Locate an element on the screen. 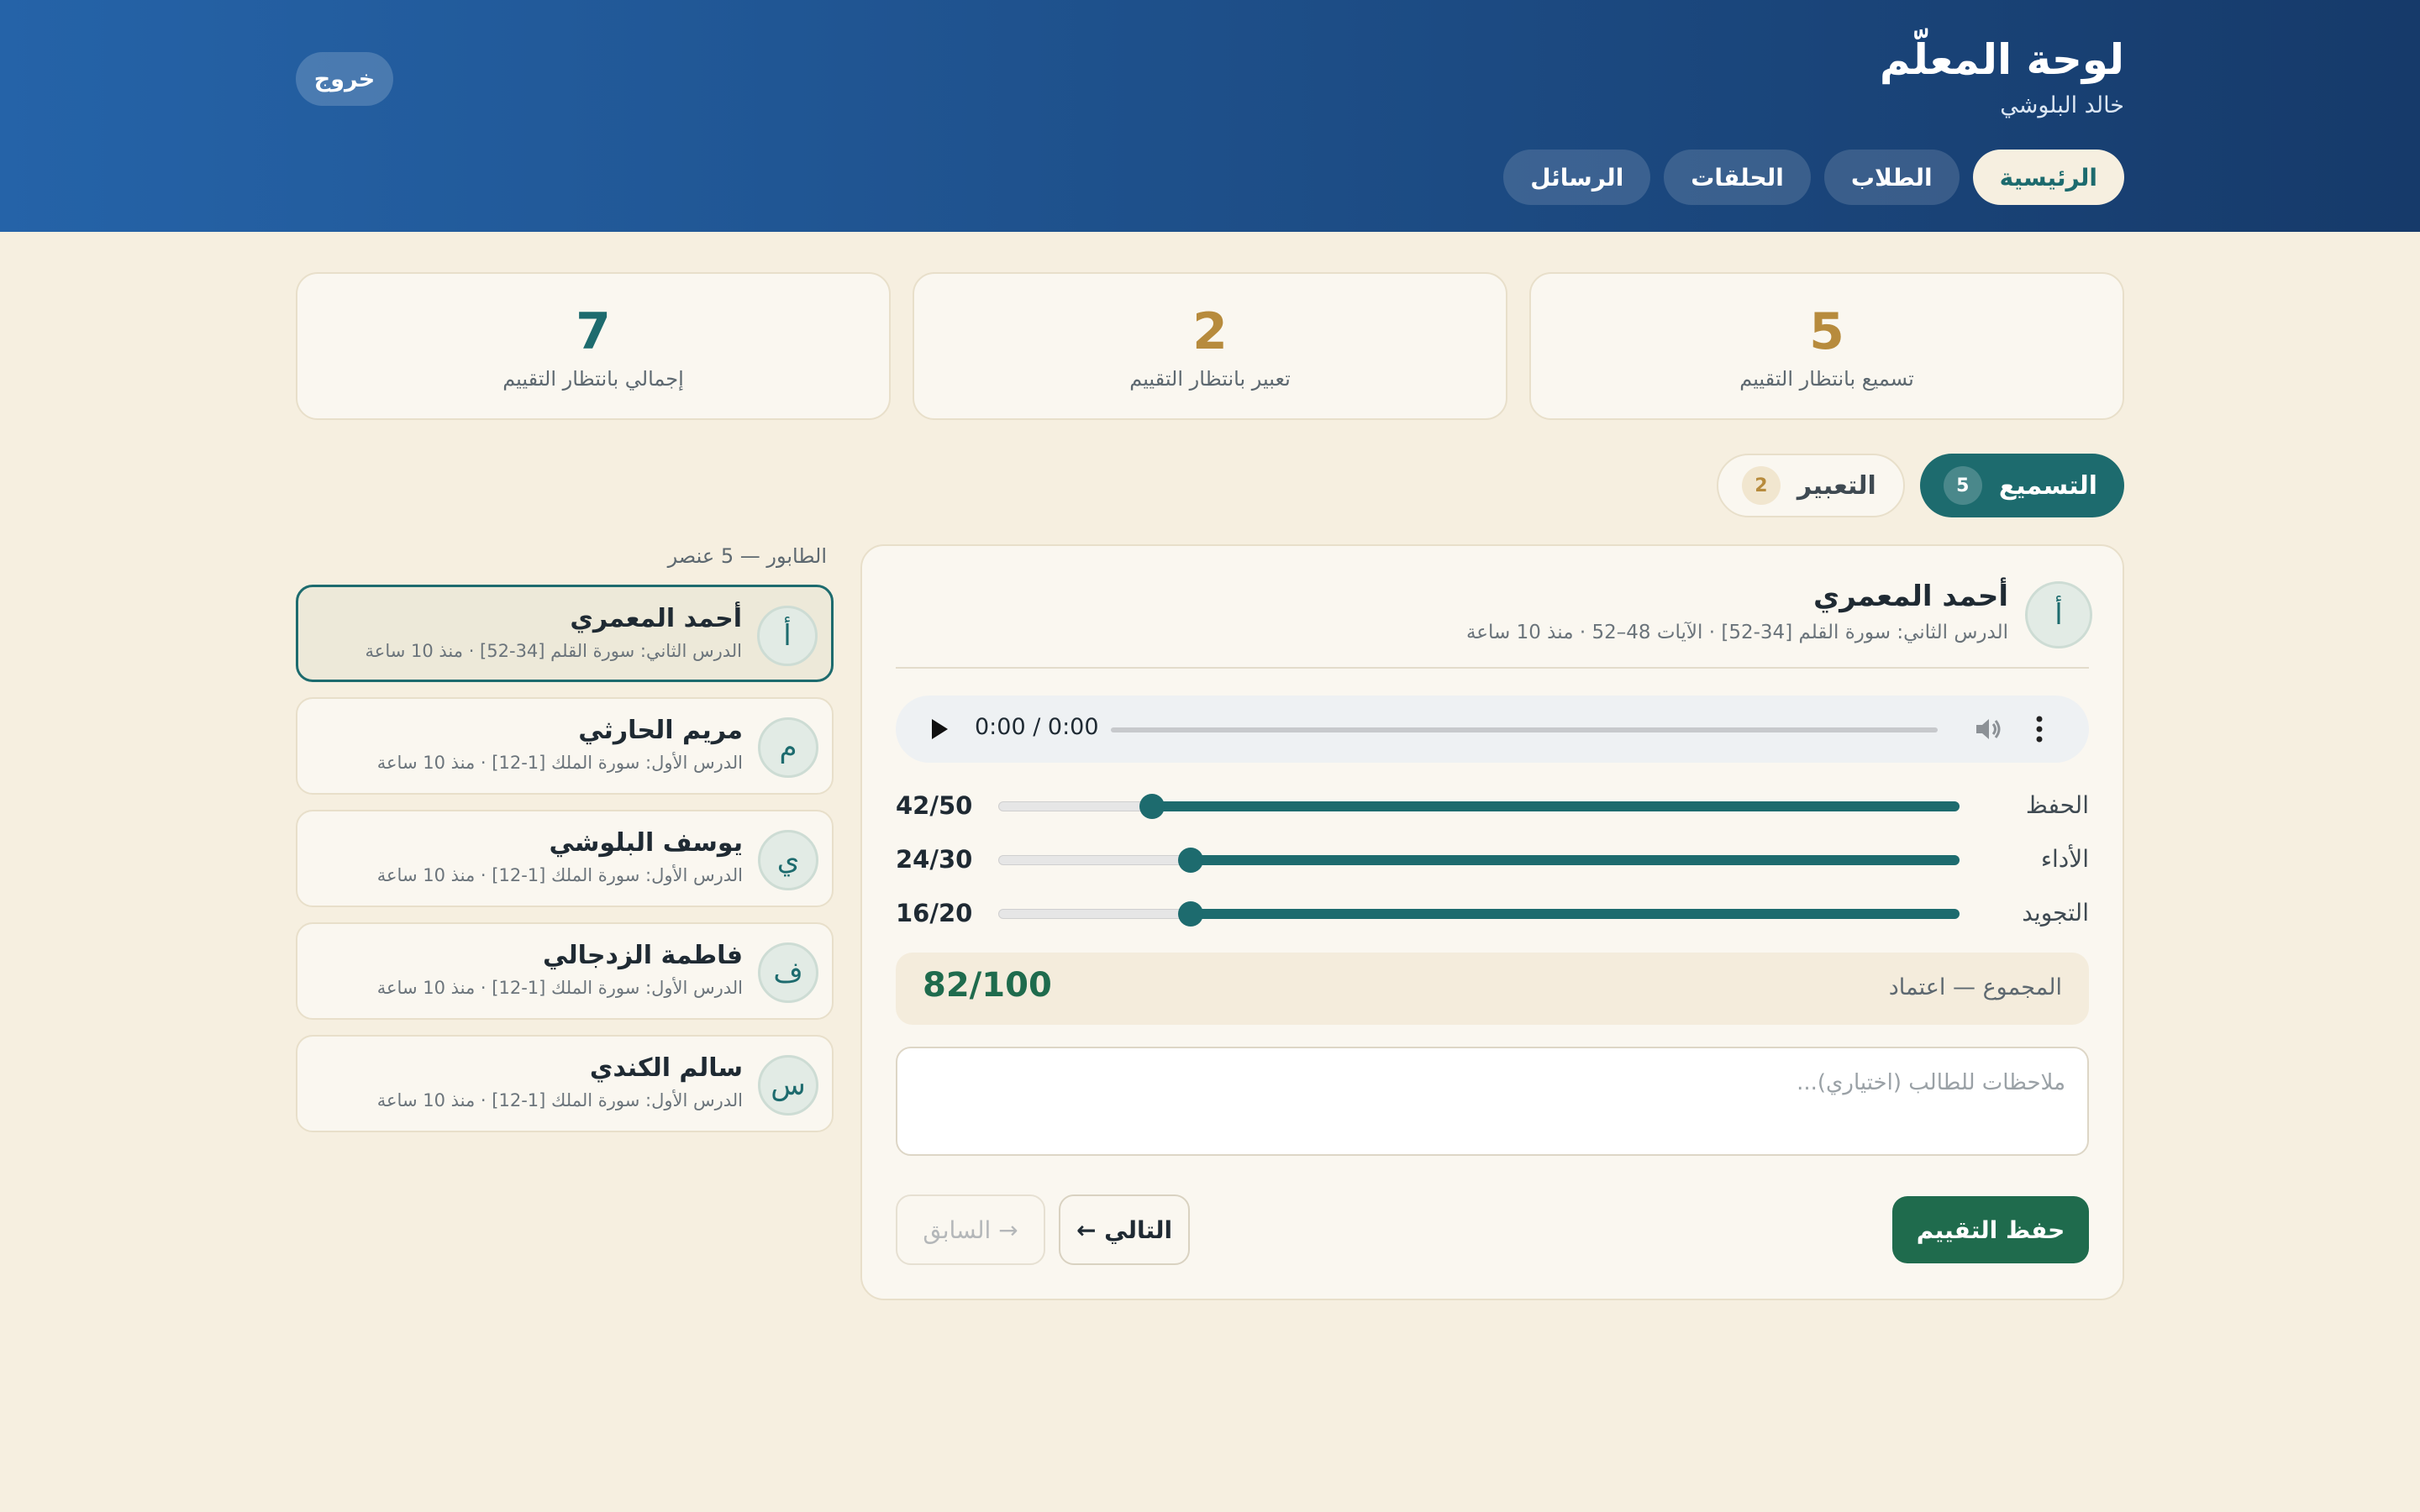 The width and height of the screenshot is (2420, 1512). stat-label: تعبير بانتظار التقييم is located at coordinates (1210, 379).